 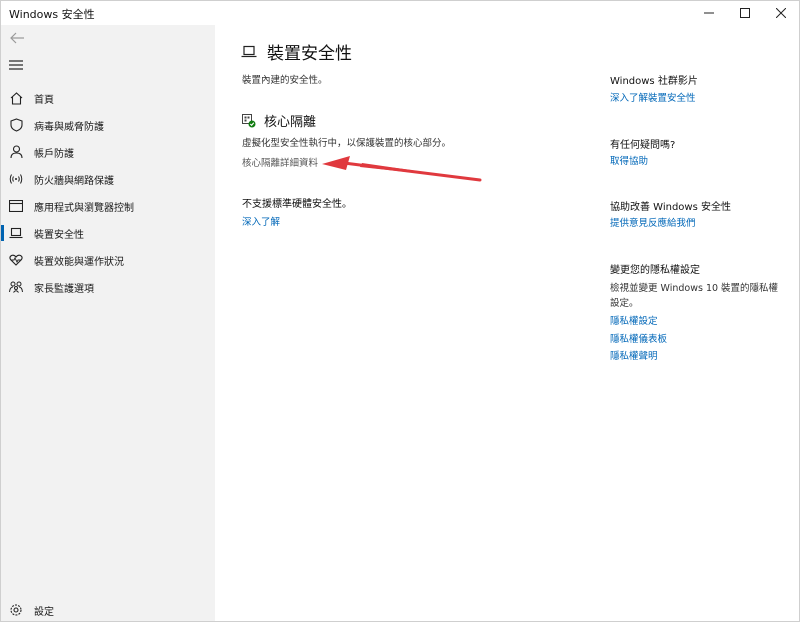 What do you see at coordinates (108, 98) in the screenshot?
I see `sidebar-item-home: 首頁` at bounding box center [108, 98].